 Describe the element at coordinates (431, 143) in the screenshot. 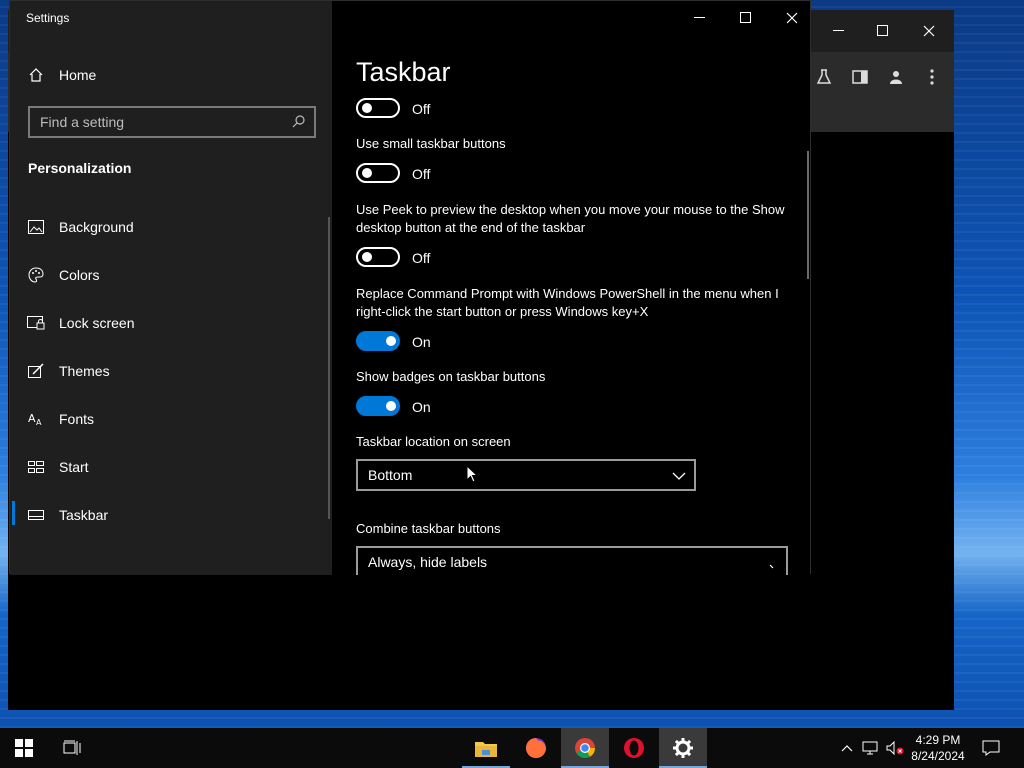

I see `option-label: Use small taskbar buttons` at that location.